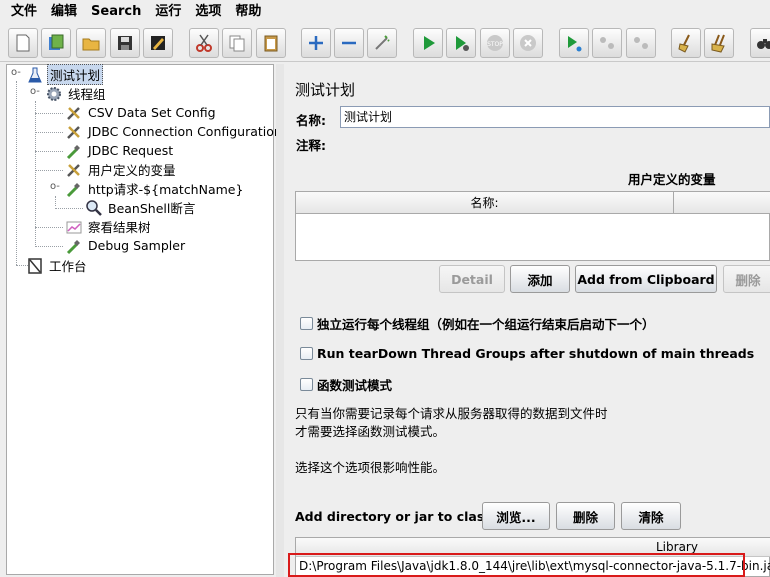 The height and width of the screenshot is (577, 770). I want to click on templates-button, so click(56, 43).